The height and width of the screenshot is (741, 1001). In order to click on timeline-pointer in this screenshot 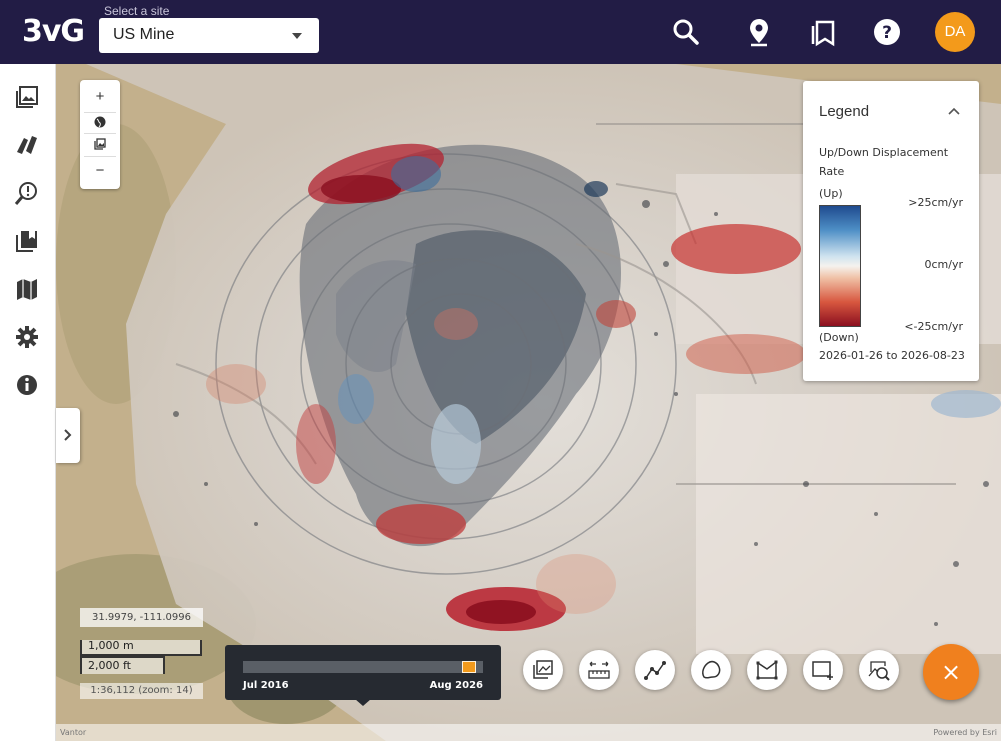, I will do `click(363, 702)`.